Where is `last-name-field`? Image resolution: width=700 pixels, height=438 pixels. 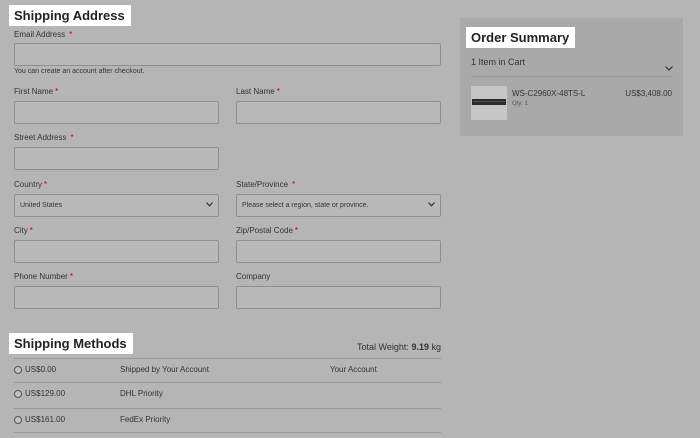
last-name-field is located at coordinates (338, 112).